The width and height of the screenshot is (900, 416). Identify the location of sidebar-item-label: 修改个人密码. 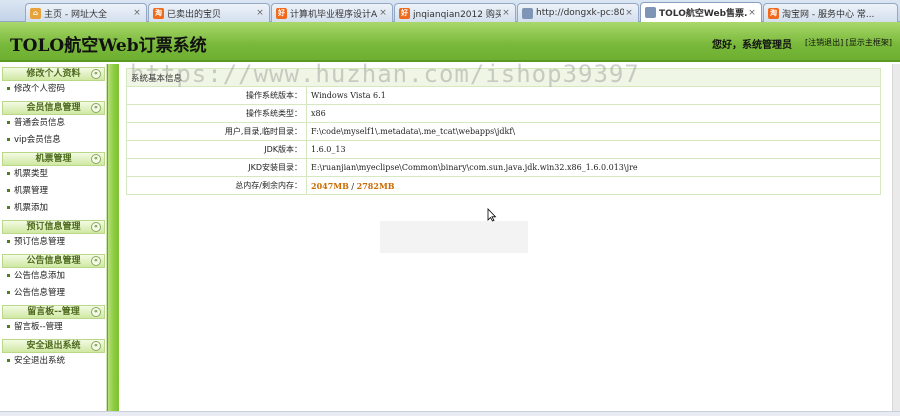
(40, 89).